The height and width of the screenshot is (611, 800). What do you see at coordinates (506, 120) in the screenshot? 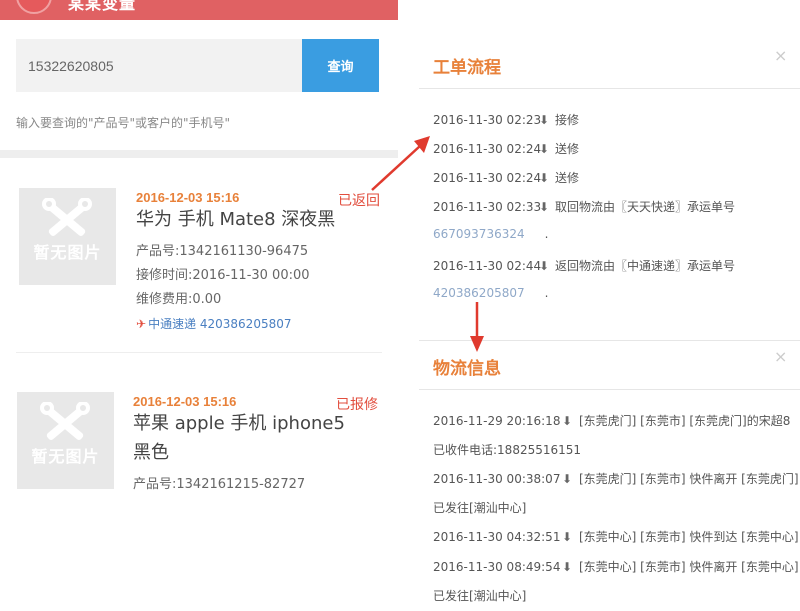
I see `workflow-row: 2016-11-30 02:23⬇ 接修` at bounding box center [506, 120].